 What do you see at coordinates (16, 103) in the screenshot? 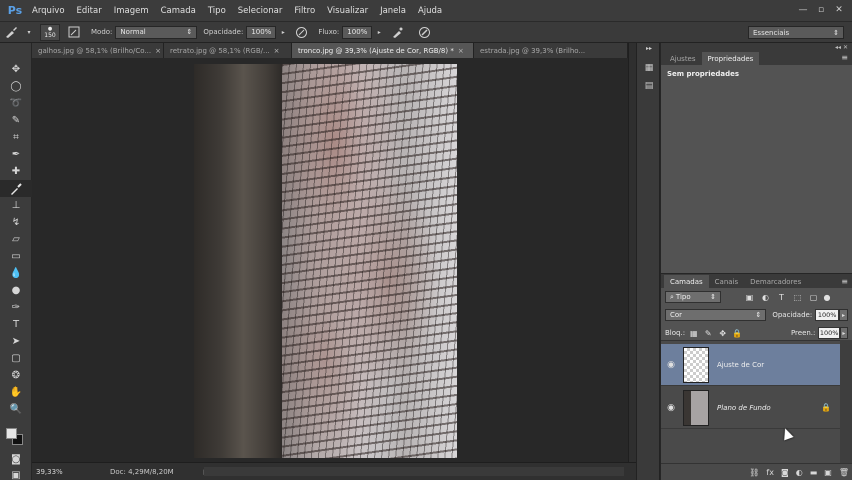
I see `lasso-tool-icon: ➰` at bounding box center [16, 103].